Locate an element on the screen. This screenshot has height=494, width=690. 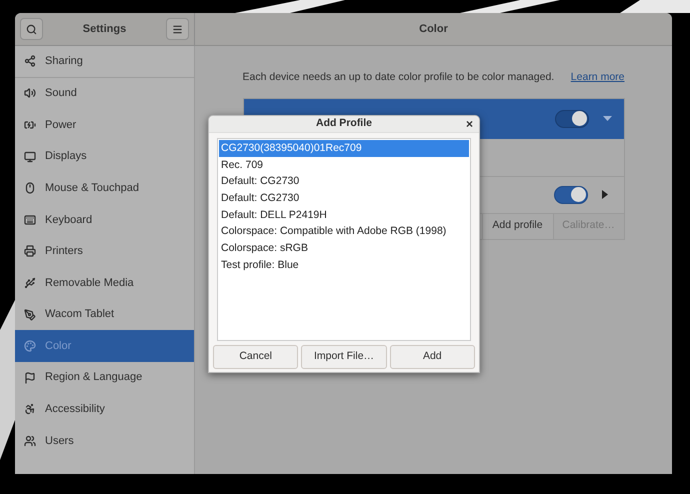
sidebar-title: Settings is located at coordinates (105, 29).